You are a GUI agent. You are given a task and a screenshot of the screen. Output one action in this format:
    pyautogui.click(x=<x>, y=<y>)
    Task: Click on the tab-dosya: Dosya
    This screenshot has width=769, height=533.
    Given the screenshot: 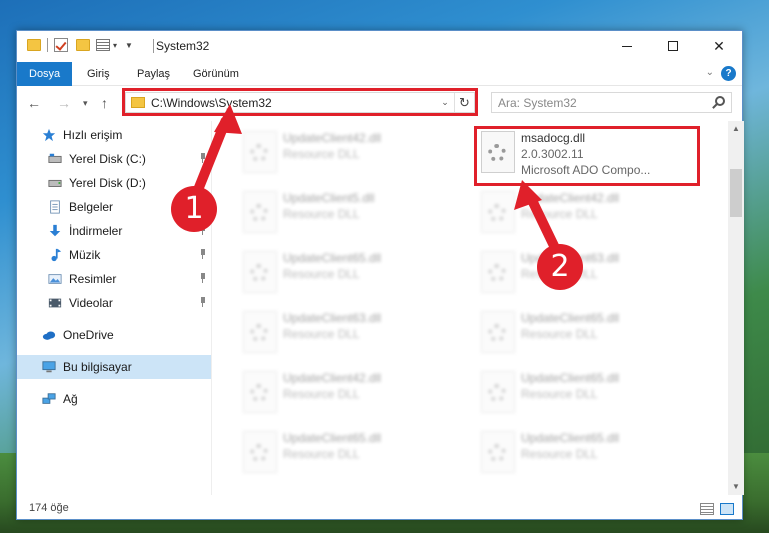 What is the action you would take?
    pyautogui.click(x=45, y=74)
    